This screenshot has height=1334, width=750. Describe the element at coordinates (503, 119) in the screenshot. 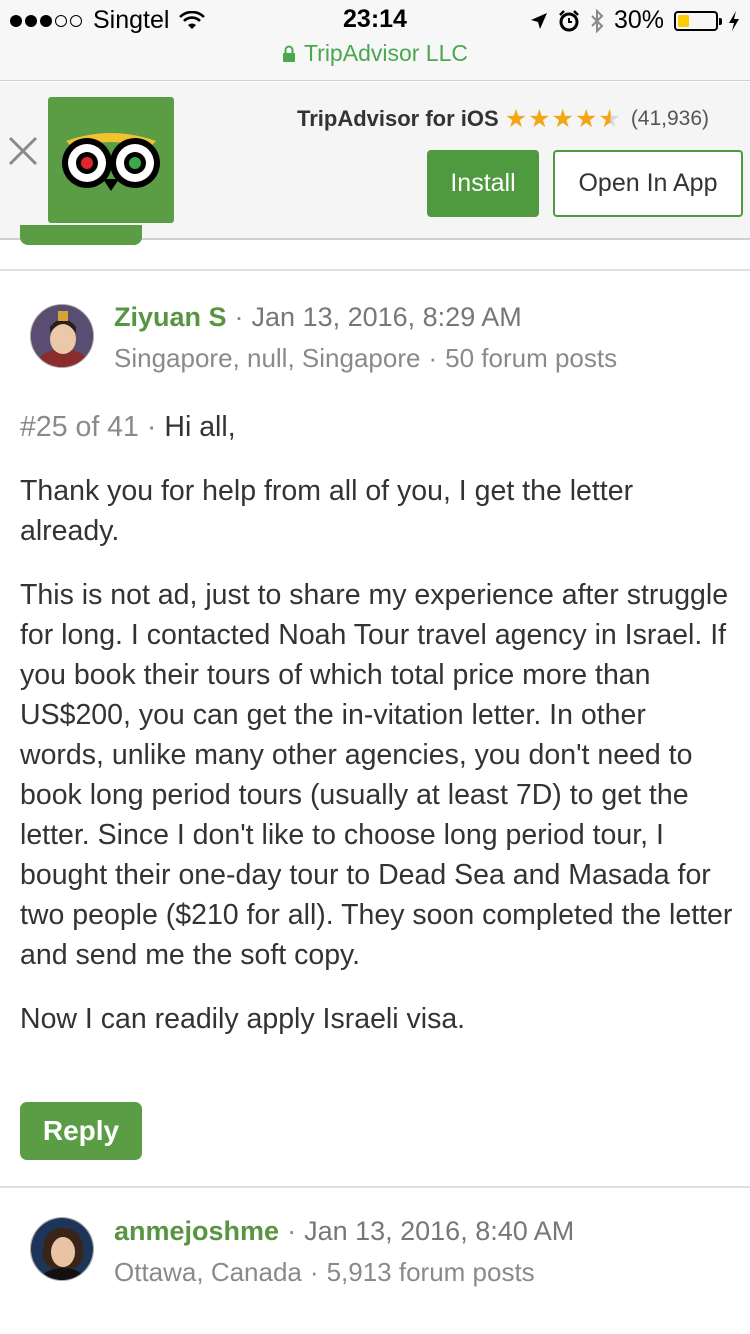

I see `app-name-row: TripAdvisor for iOS ★ ★ ★ ★ ★ (41,936)` at that location.